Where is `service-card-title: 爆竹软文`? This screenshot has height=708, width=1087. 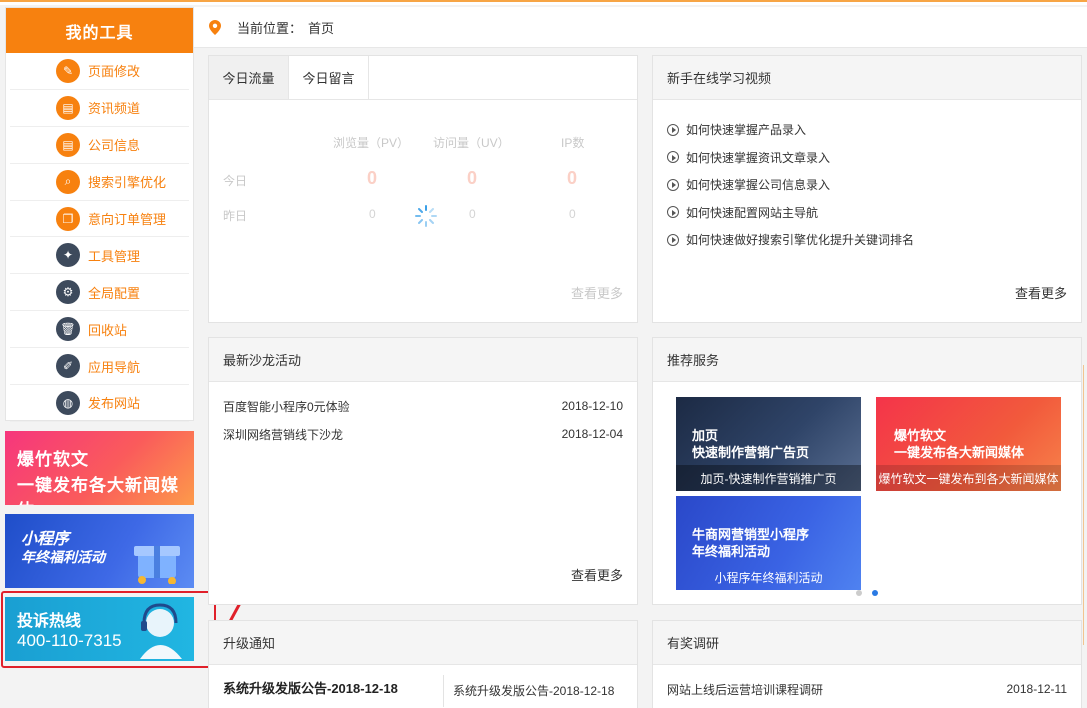 service-card-title: 爆竹软文 is located at coordinates (920, 435).